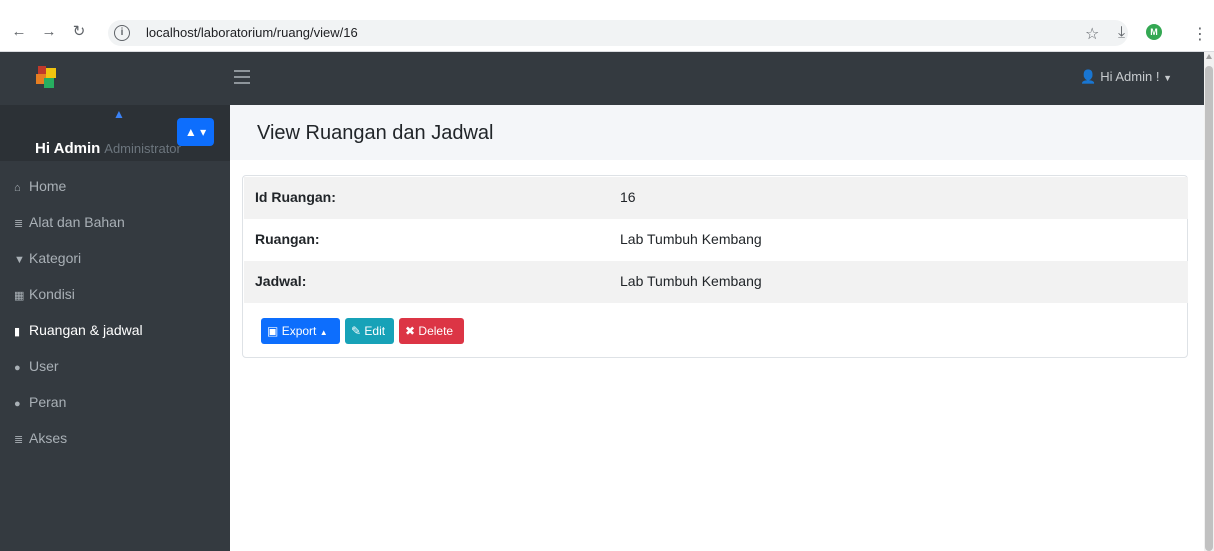 This screenshot has height=551, width=1214. I want to click on browser-menu-icon: ⋮, so click(1200, 34).